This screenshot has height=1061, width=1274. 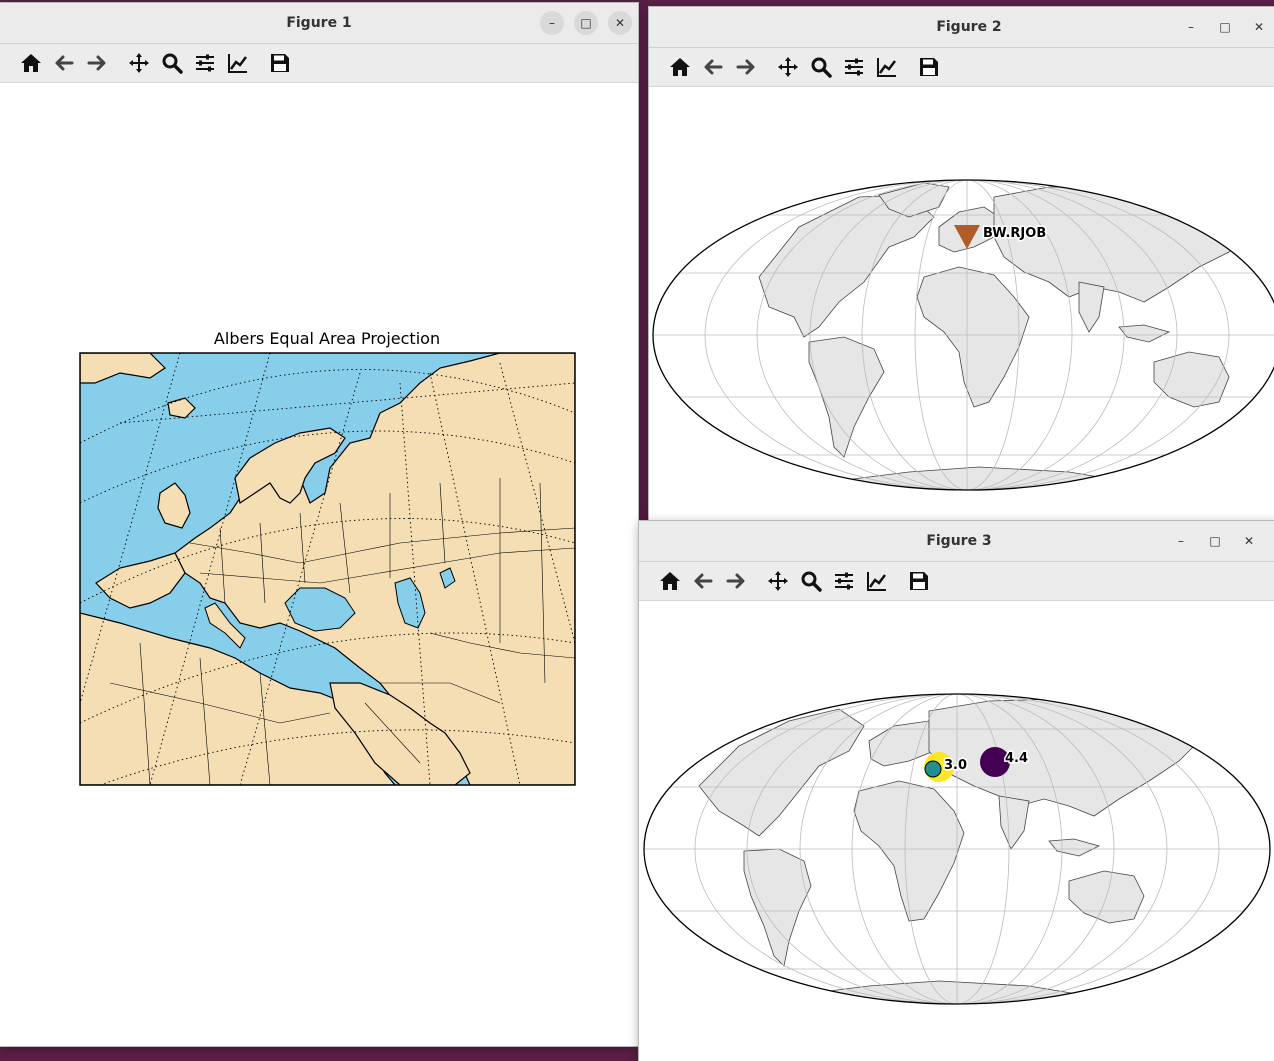 I want to click on map-title: Albers Equal Area Projection, so click(x=327, y=338).